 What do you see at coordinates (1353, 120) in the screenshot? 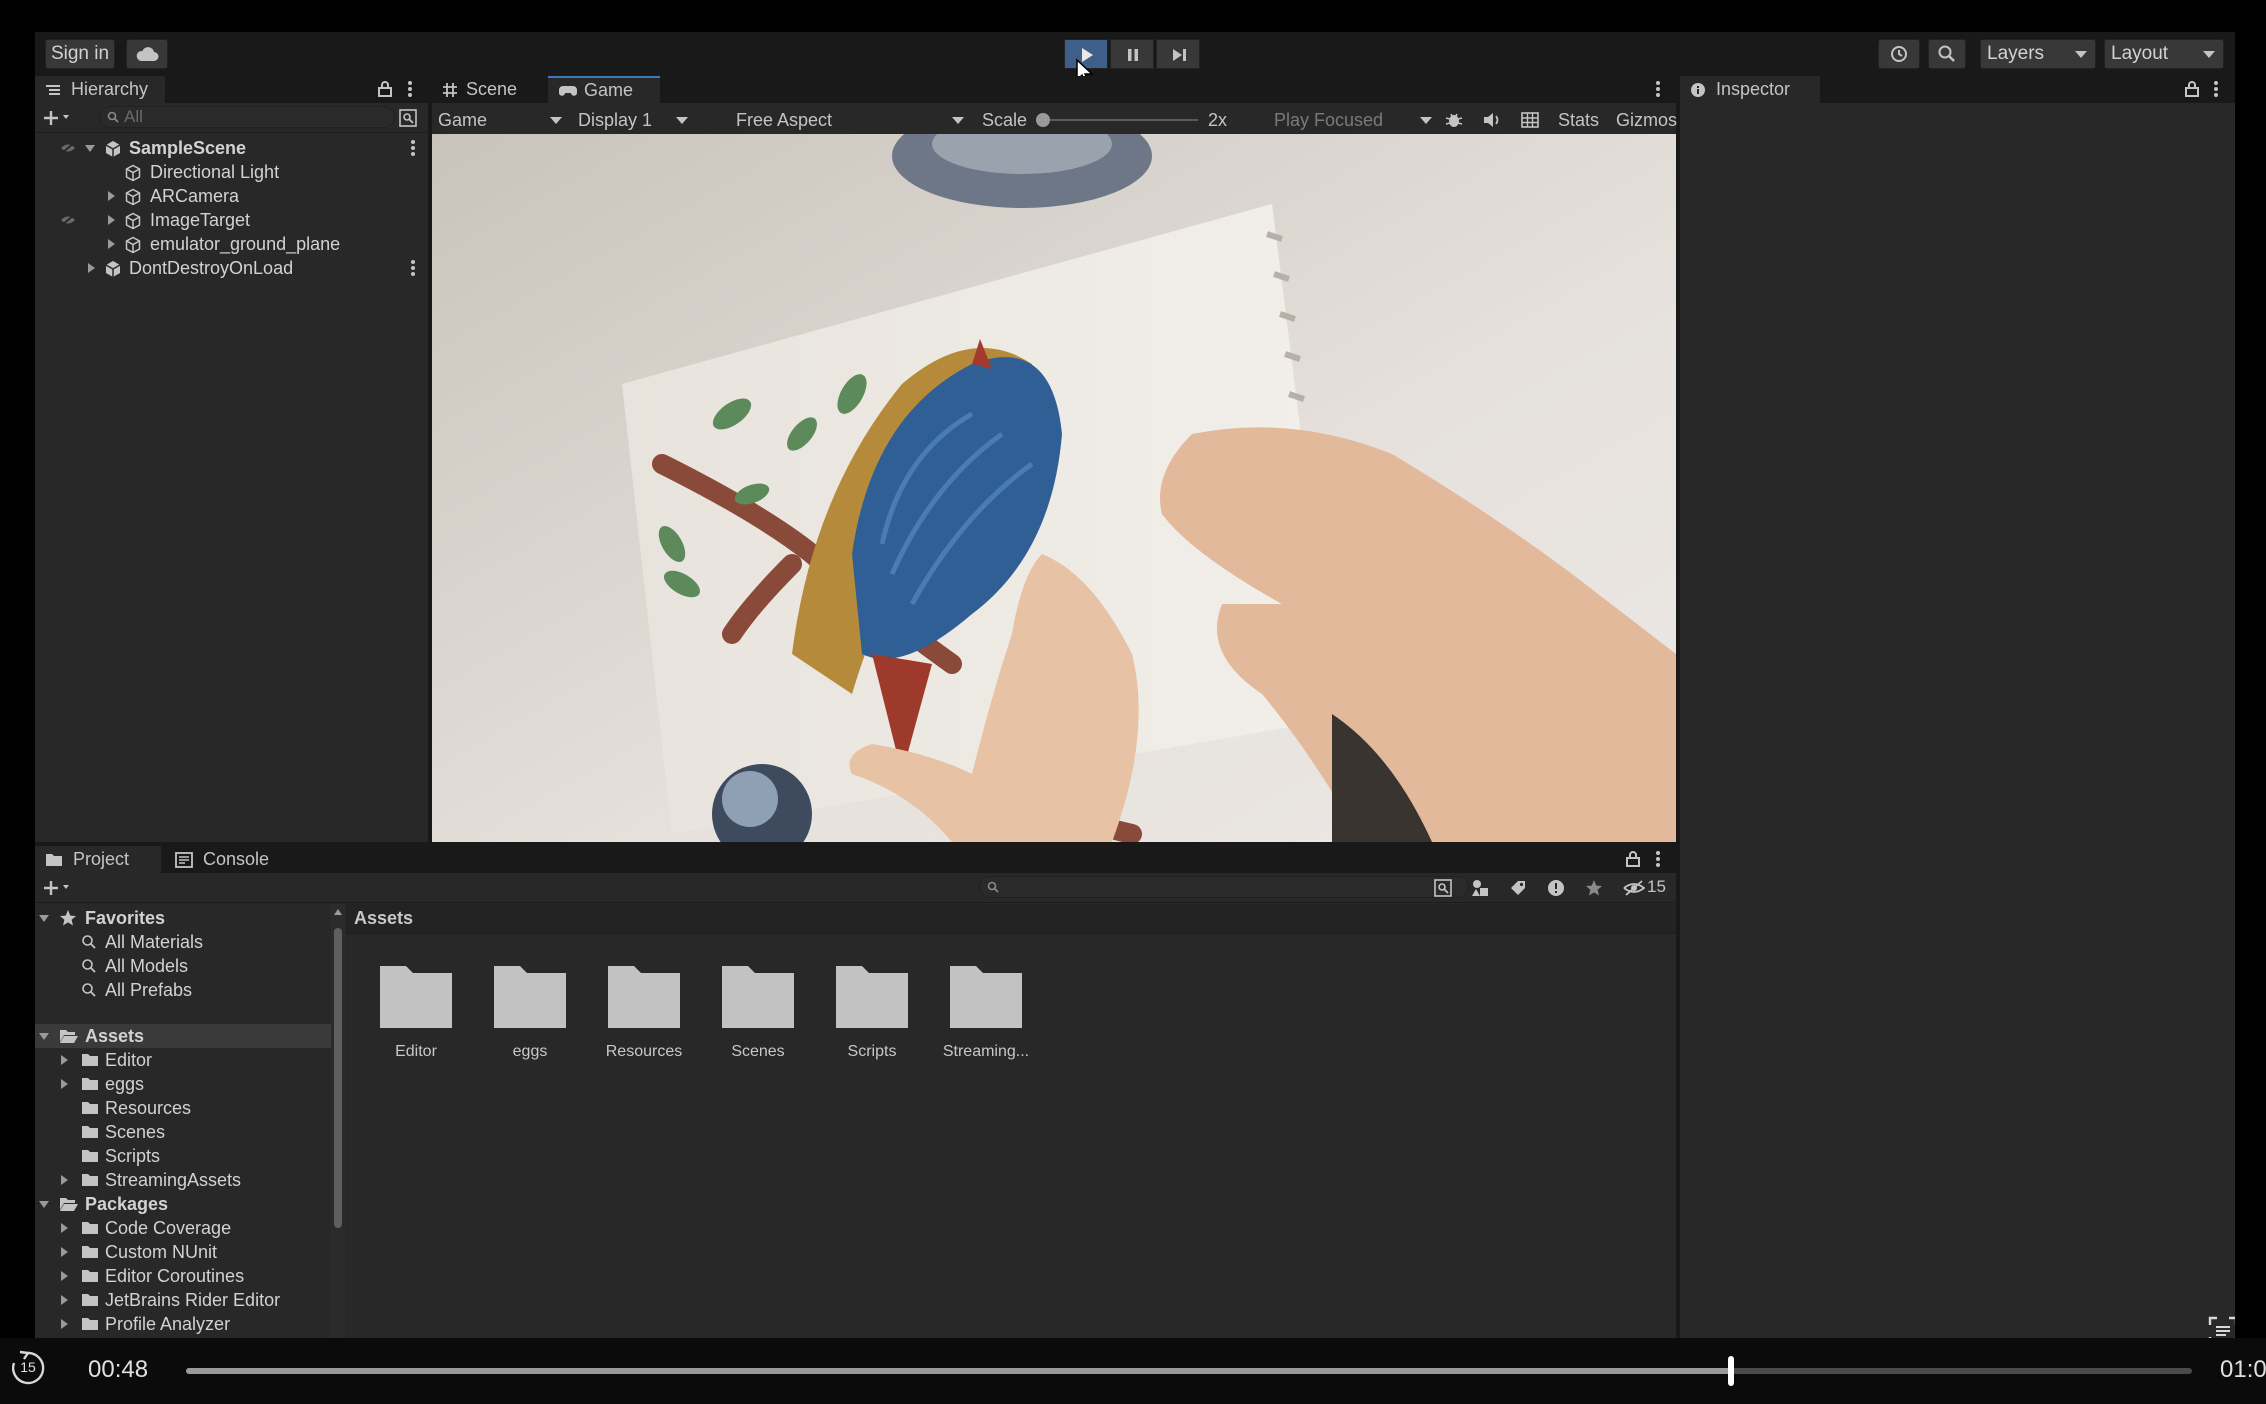
I see `play-focused-dropdown: Play Focused` at bounding box center [1353, 120].